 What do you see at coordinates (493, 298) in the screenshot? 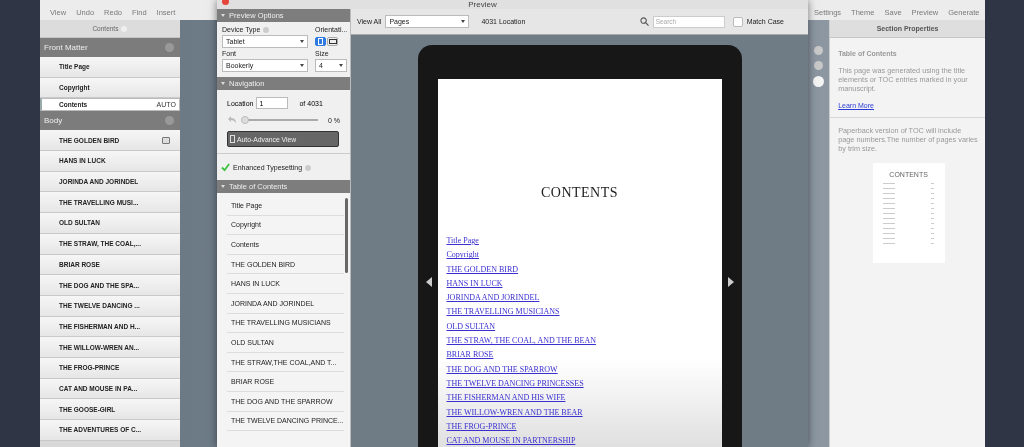
I see `toc-link: JORINDA AND JORINDEL` at bounding box center [493, 298].